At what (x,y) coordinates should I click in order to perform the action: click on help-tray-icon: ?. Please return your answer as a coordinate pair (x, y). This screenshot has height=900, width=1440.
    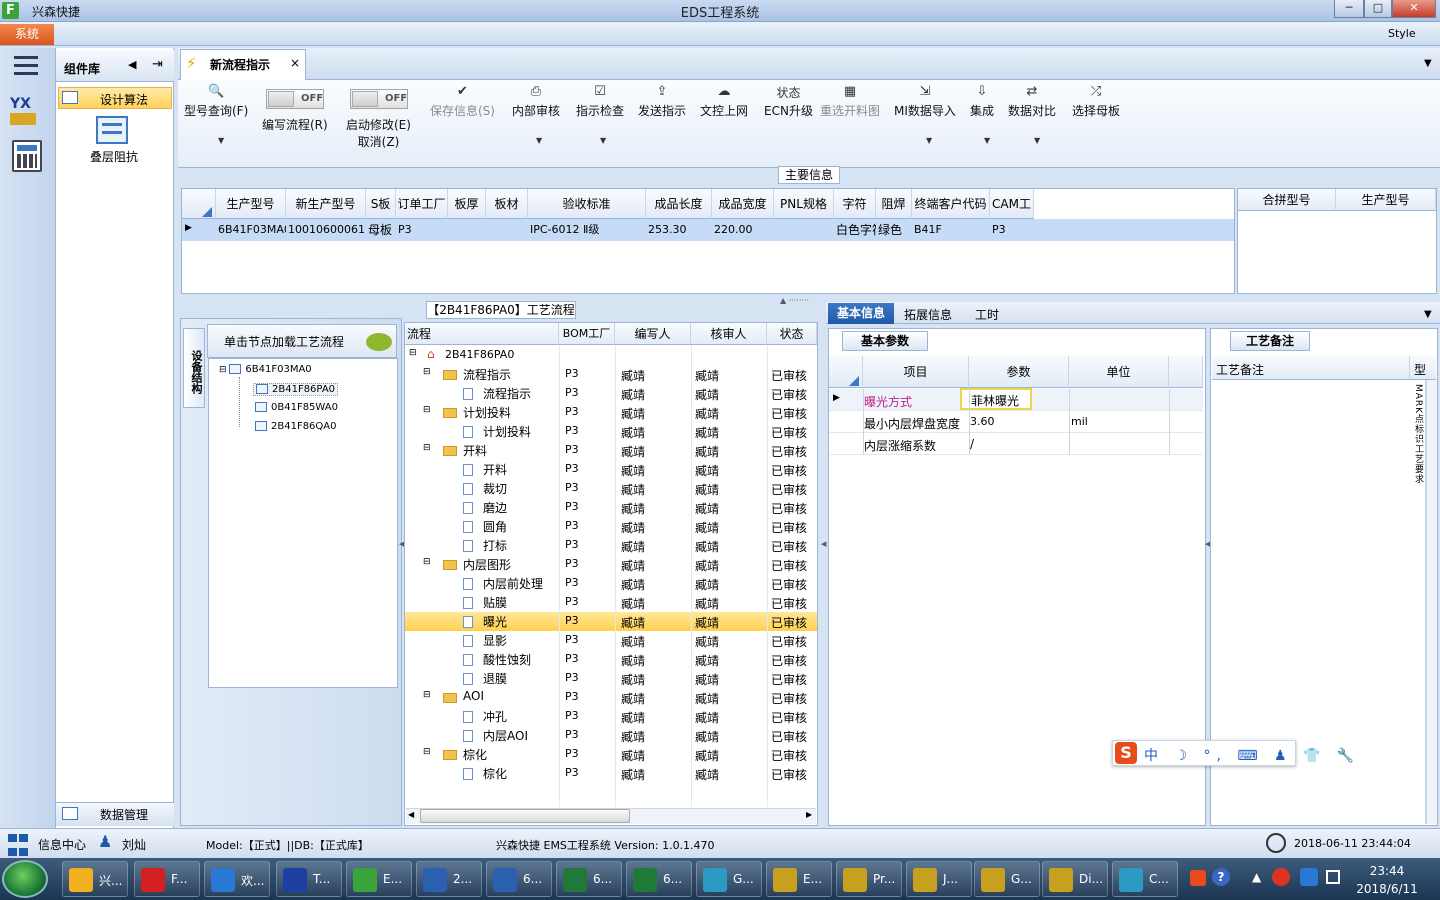
    Looking at the image, I should click on (1221, 877).